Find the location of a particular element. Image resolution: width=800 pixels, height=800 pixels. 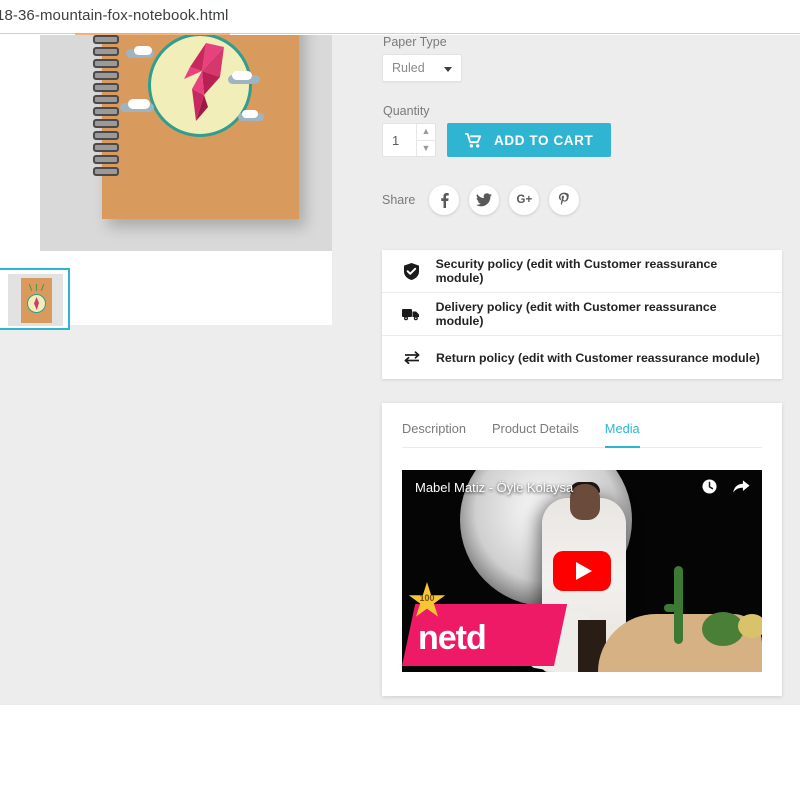

cloud-2b is located at coordinates (139, 104).